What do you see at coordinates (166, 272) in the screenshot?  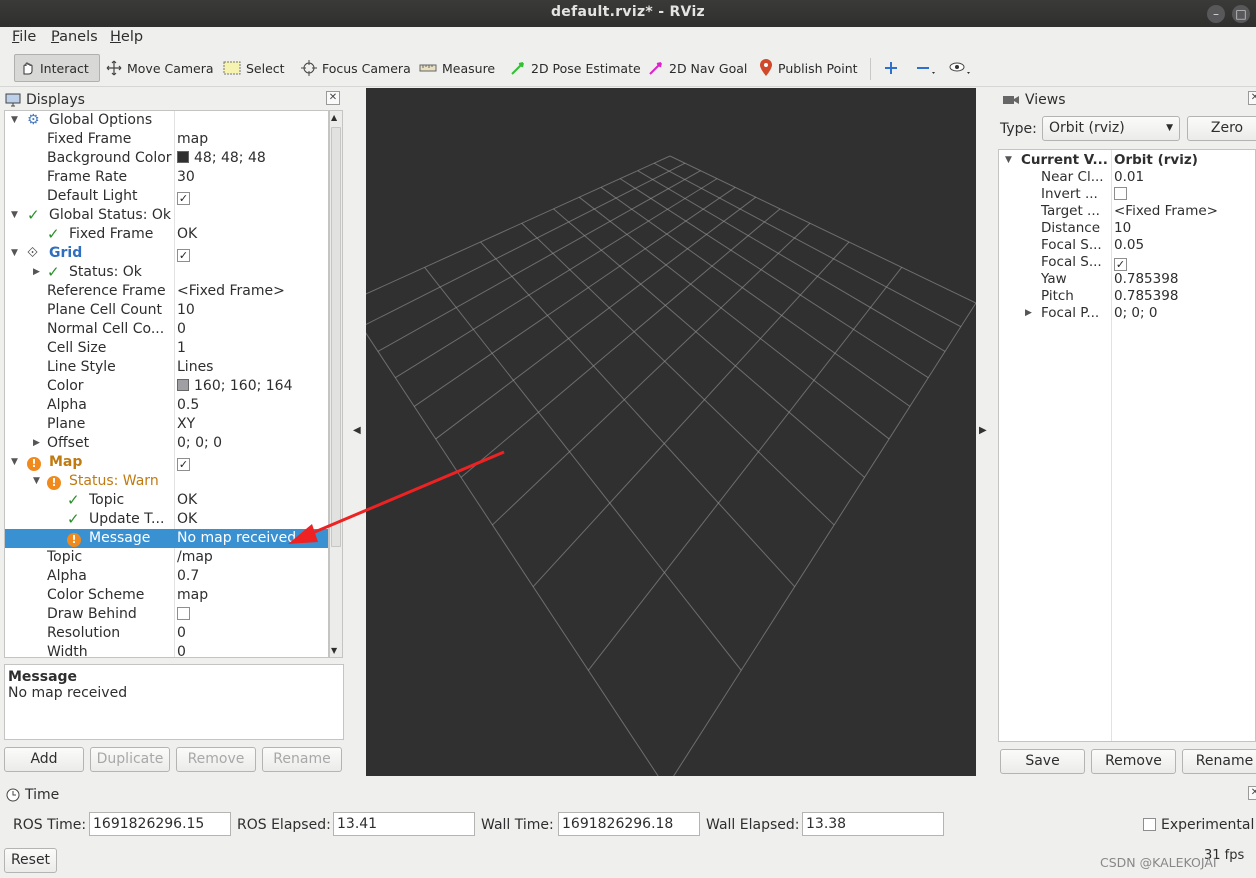 I see `display-row: ▶ ✓ Status: Ok` at bounding box center [166, 272].